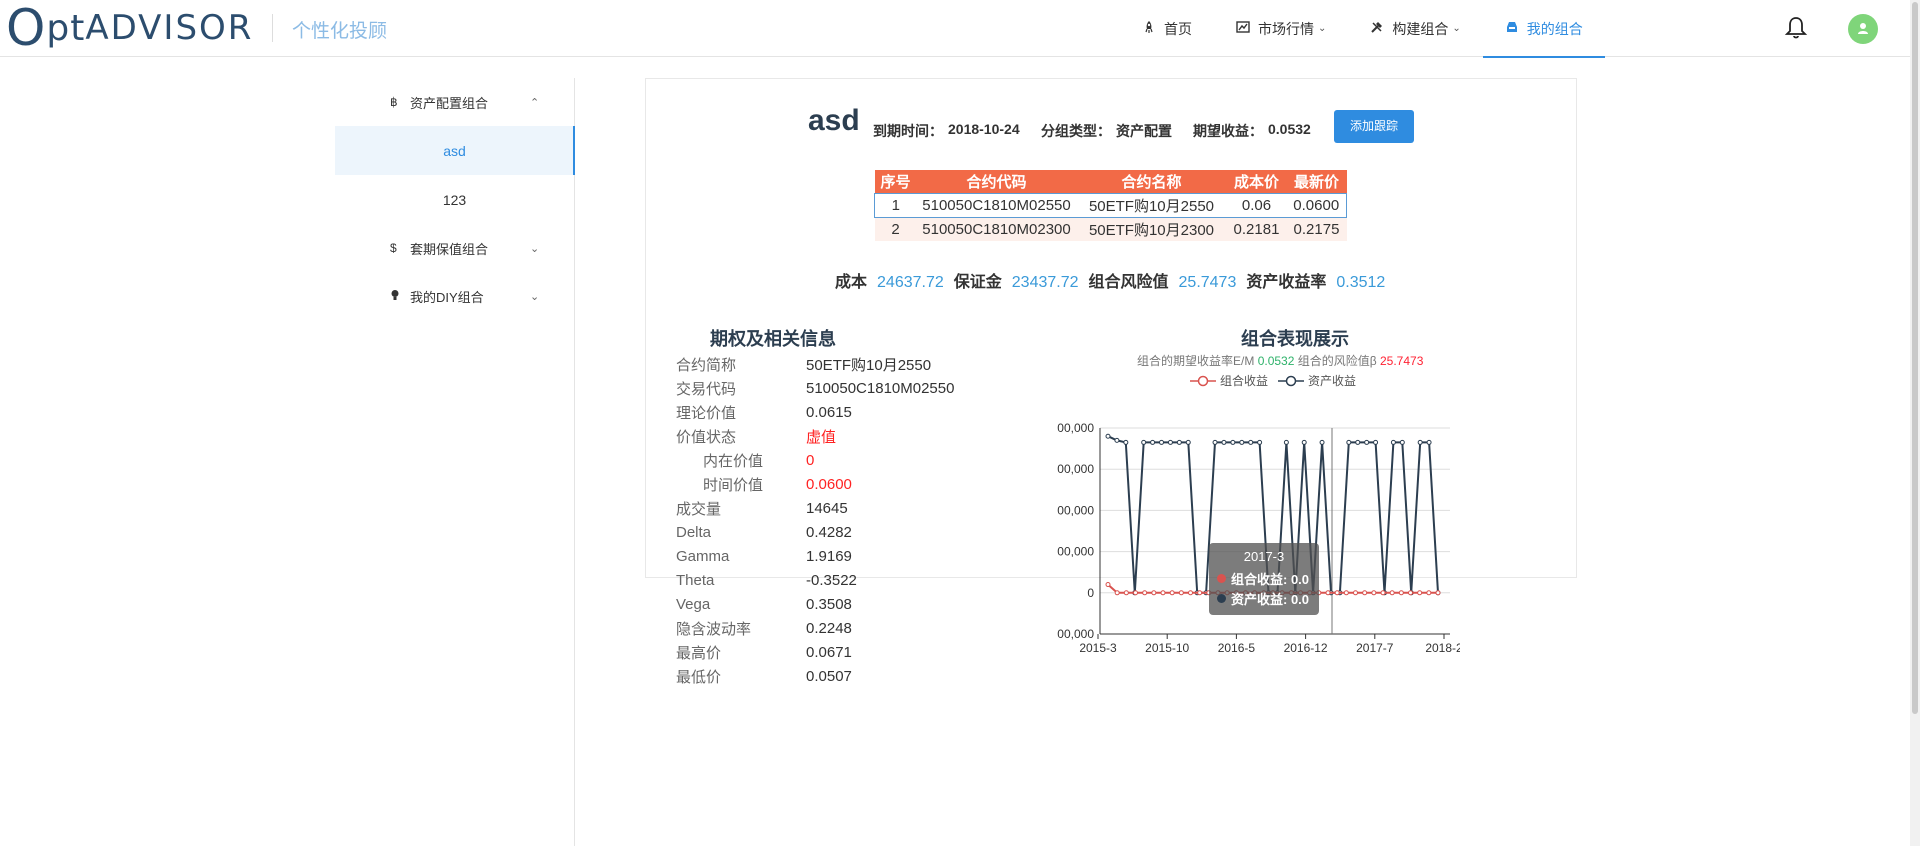 This screenshot has width=1920, height=846. I want to click on table-header-row: 序号 合约代码 合约名称 成本价 最新价, so click(1110, 181).